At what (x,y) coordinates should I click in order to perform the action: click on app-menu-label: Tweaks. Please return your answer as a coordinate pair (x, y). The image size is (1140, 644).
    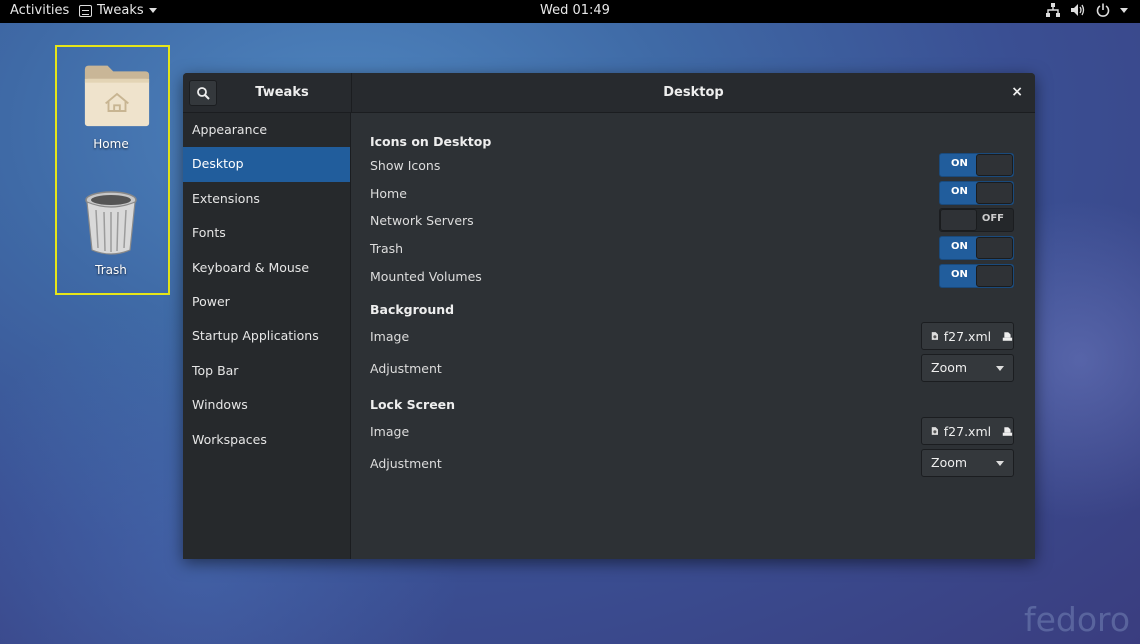
    Looking at the image, I should click on (120, 10).